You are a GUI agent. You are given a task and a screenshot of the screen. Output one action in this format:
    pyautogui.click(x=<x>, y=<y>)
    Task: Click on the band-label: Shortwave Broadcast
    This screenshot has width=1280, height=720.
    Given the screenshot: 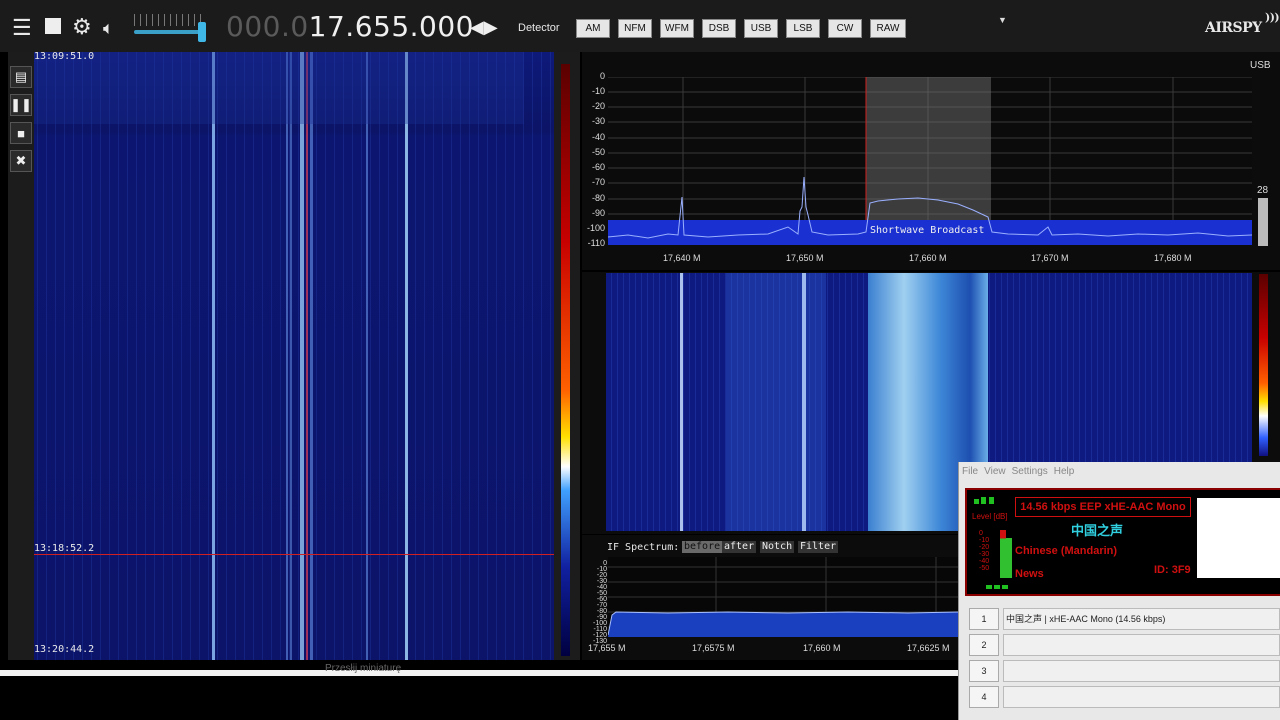 What is the action you would take?
    pyautogui.click(x=927, y=230)
    